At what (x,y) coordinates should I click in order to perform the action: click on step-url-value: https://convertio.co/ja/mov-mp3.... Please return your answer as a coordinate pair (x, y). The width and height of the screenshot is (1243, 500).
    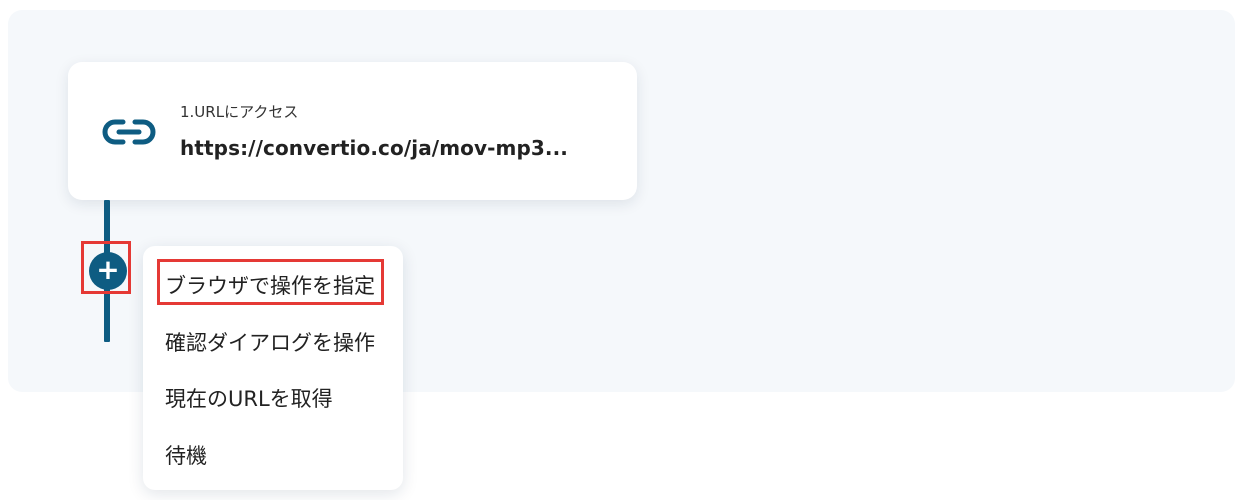
    Looking at the image, I should click on (374, 148).